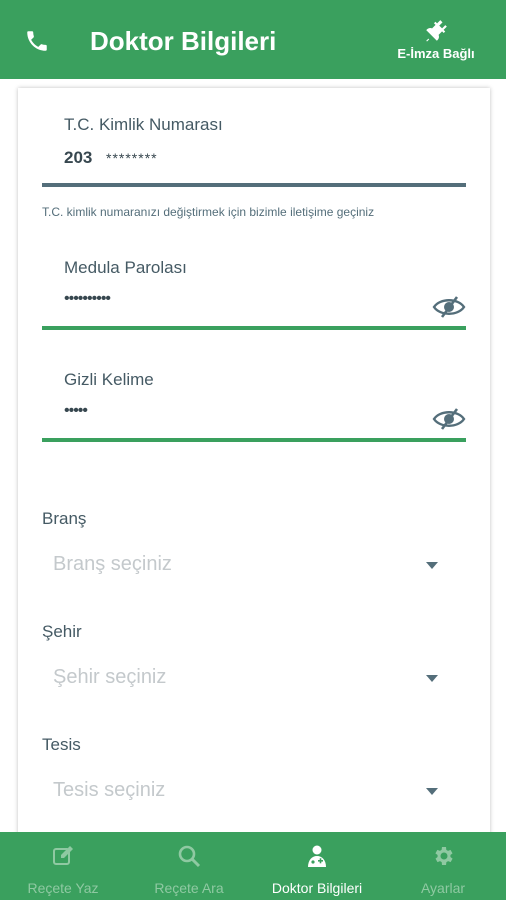 Image resolution: width=506 pixels, height=900 pixels. I want to click on sehir-placeholder: Şehir seçiniz, so click(110, 677).